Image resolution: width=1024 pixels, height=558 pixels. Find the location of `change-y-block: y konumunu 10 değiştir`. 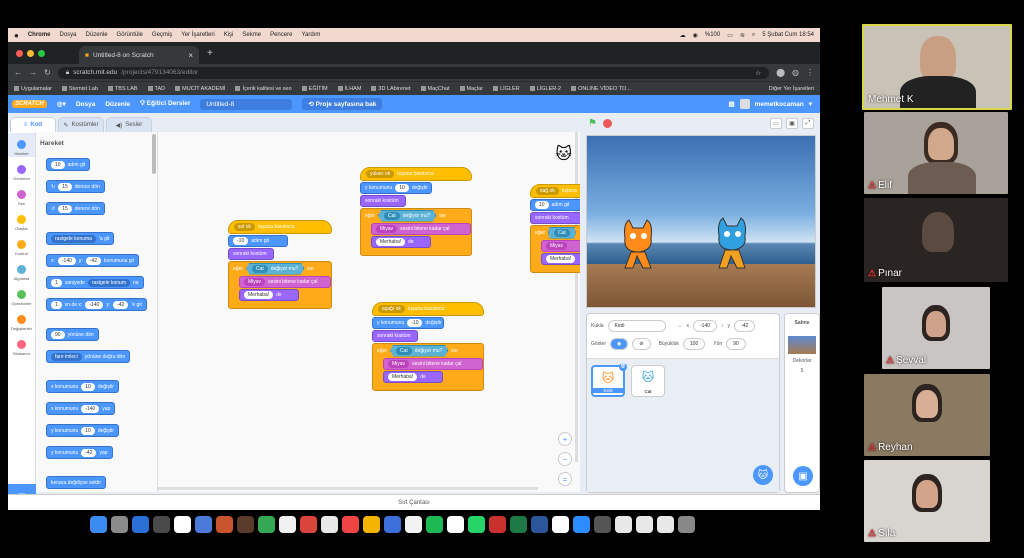

change-y-block: y konumunu 10 değiştir is located at coordinates (396, 188).